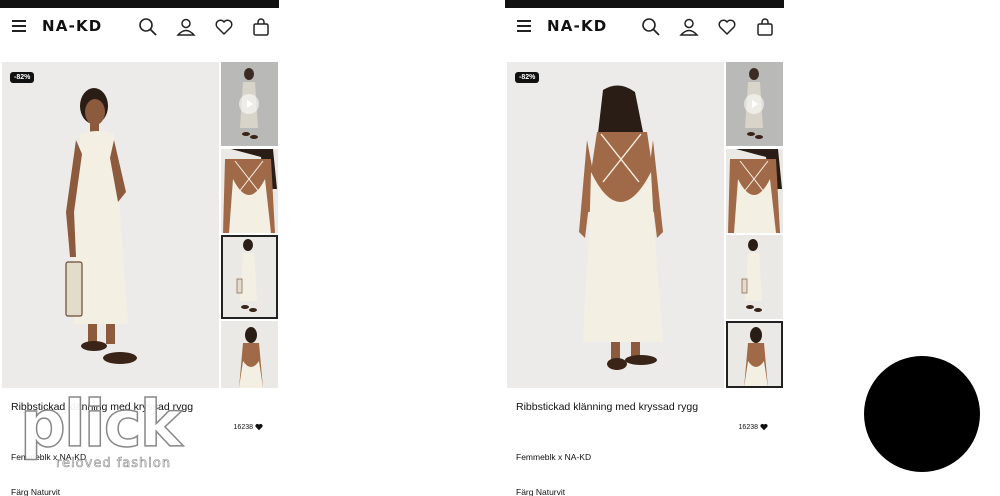 This screenshot has width=1000, height=496. I want to click on plick-watermark: plick reloved fashion, so click(104, 431).